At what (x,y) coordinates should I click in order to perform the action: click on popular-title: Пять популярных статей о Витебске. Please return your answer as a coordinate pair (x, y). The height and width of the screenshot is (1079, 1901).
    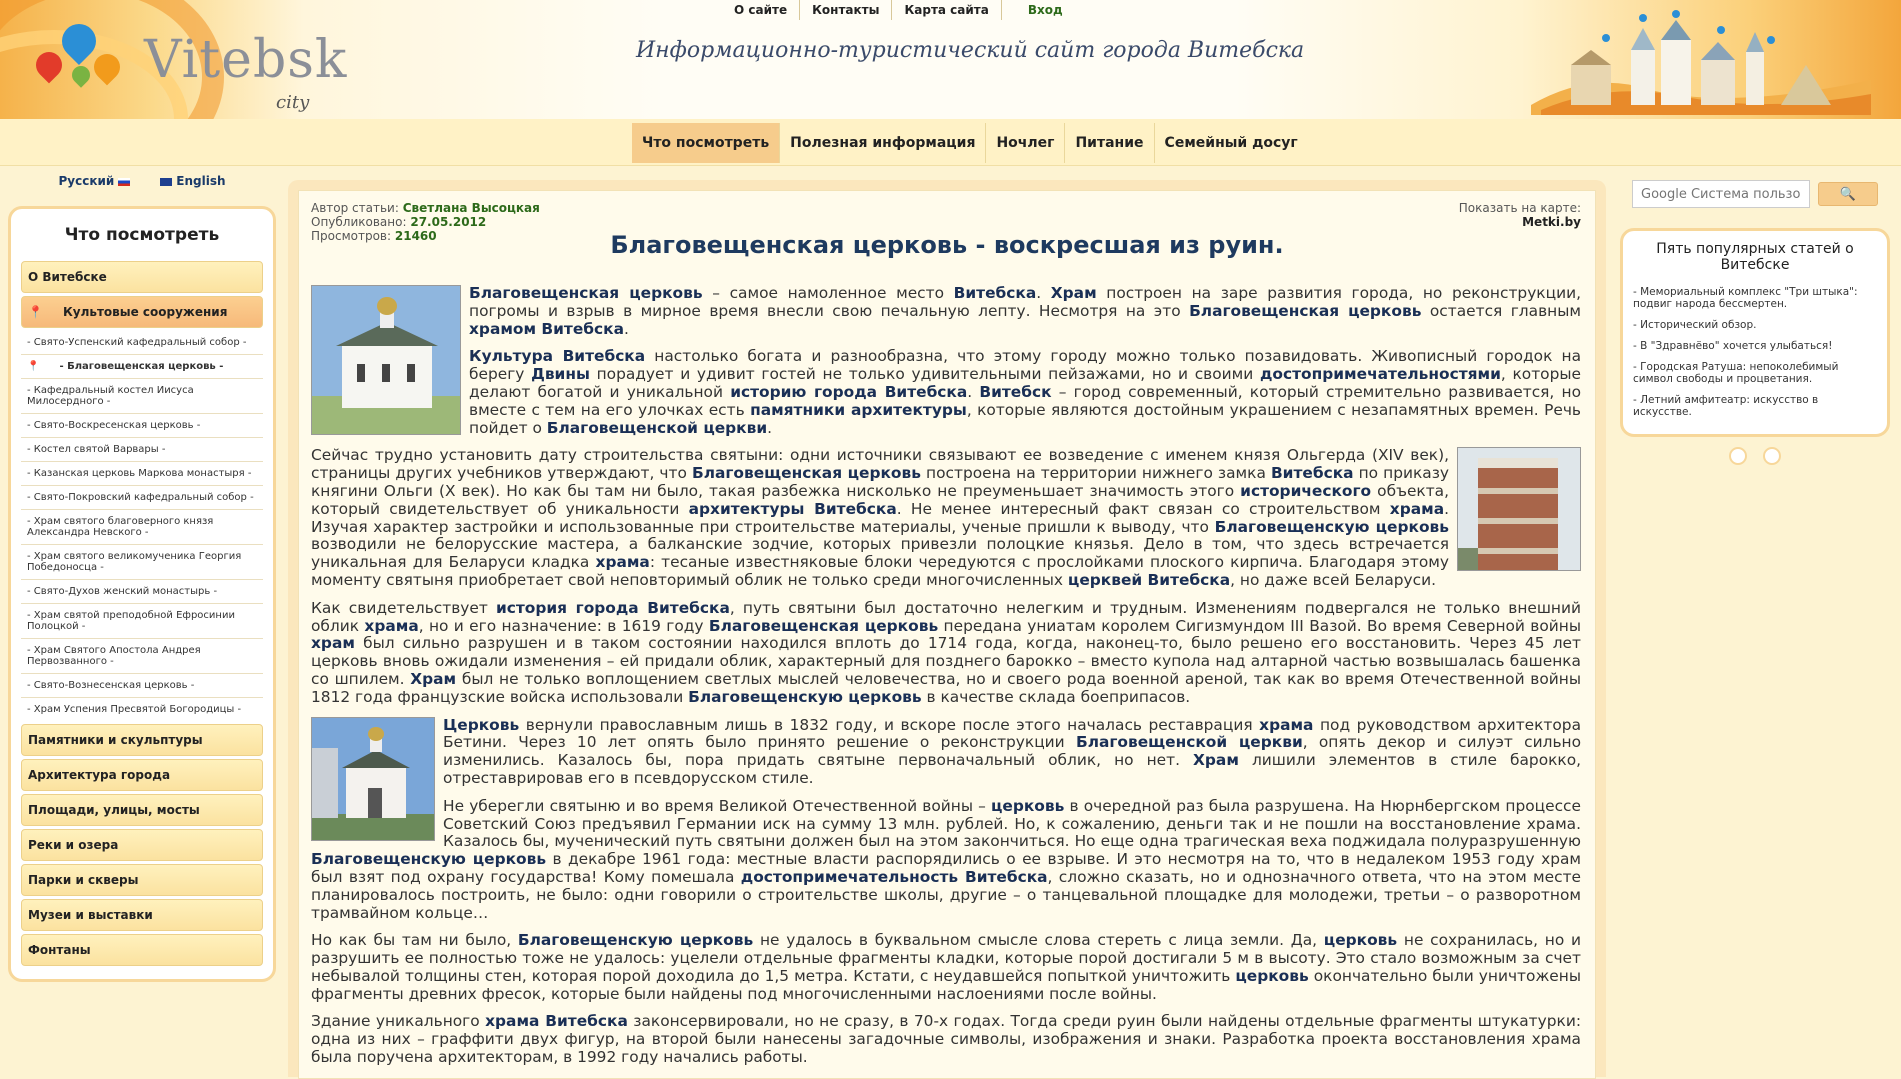
    Looking at the image, I should click on (1755, 257).